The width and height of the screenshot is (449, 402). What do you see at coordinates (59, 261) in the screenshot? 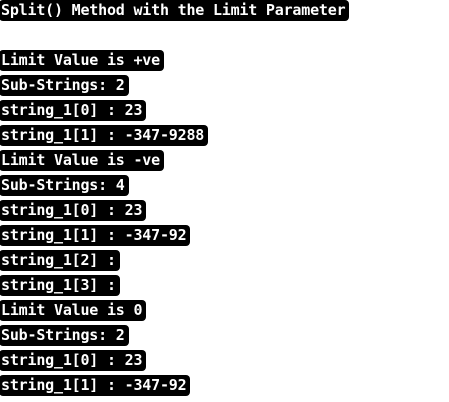
I see `output-line: string_1[2] :` at bounding box center [59, 261].